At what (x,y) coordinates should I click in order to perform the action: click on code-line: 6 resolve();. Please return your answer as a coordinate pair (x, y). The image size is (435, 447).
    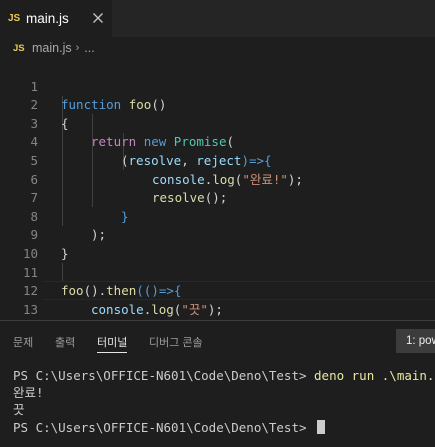
    Looking at the image, I should click on (217, 179).